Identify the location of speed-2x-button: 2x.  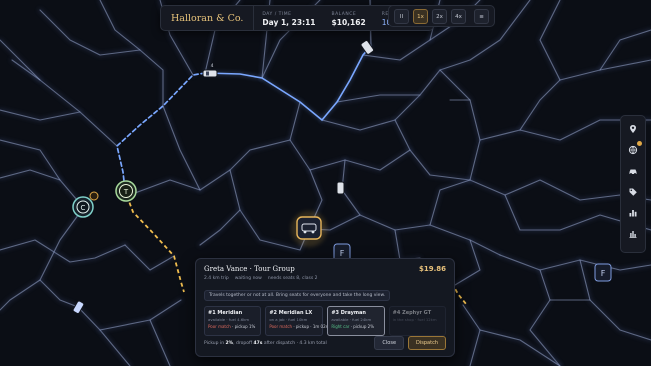
(439, 16).